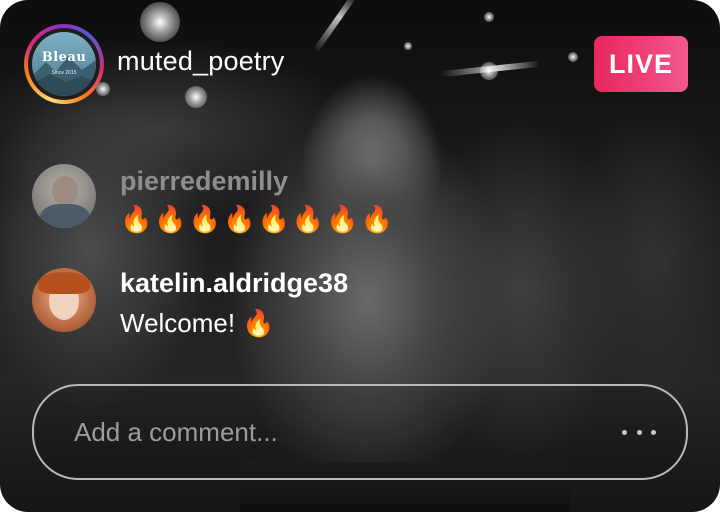 Image resolution: width=720 pixels, height=512 pixels. I want to click on comment-text: 🔥🔥🔥🔥🔥🔥🔥🔥, so click(257, 219).